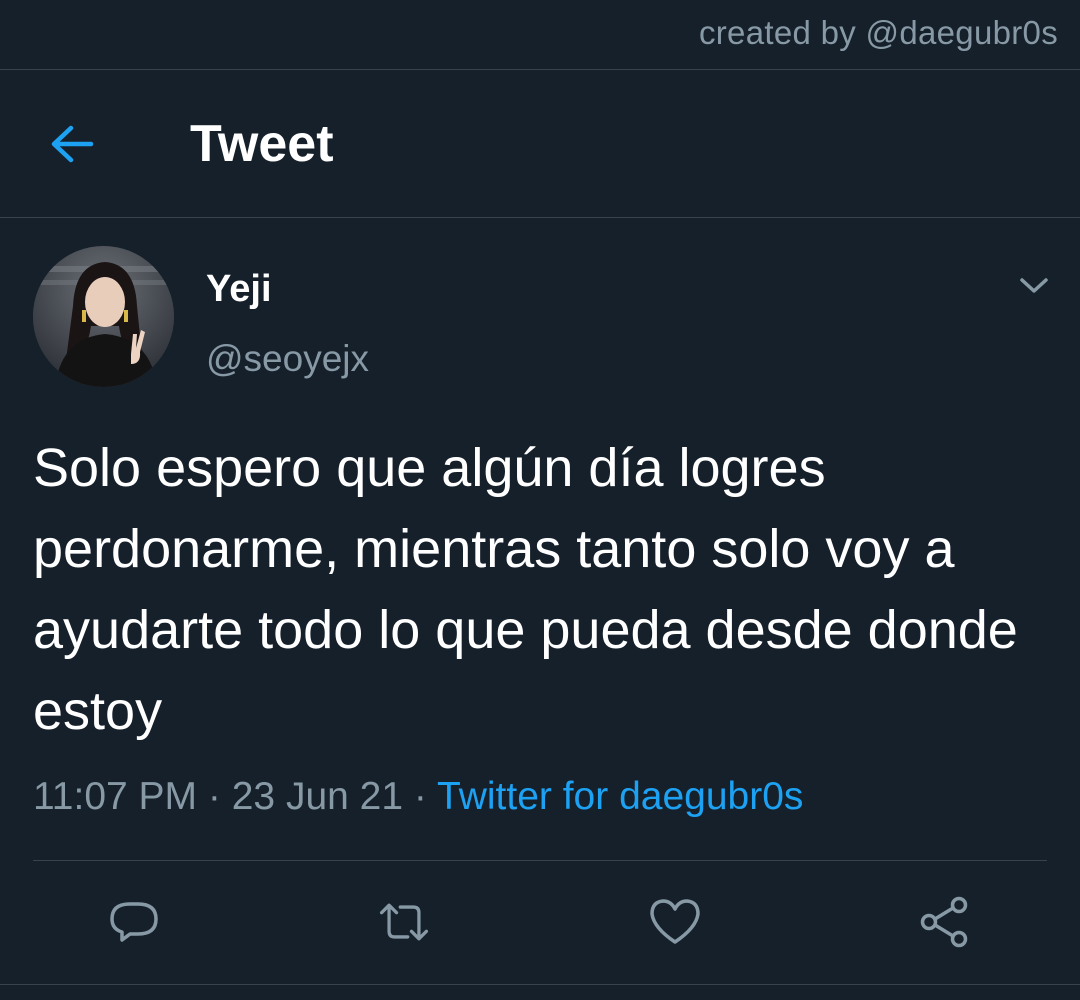  What do you see at coordinates (239, 289) in the screenshot?
I see `display-name: Yeji` at bounding box center [239, 289].